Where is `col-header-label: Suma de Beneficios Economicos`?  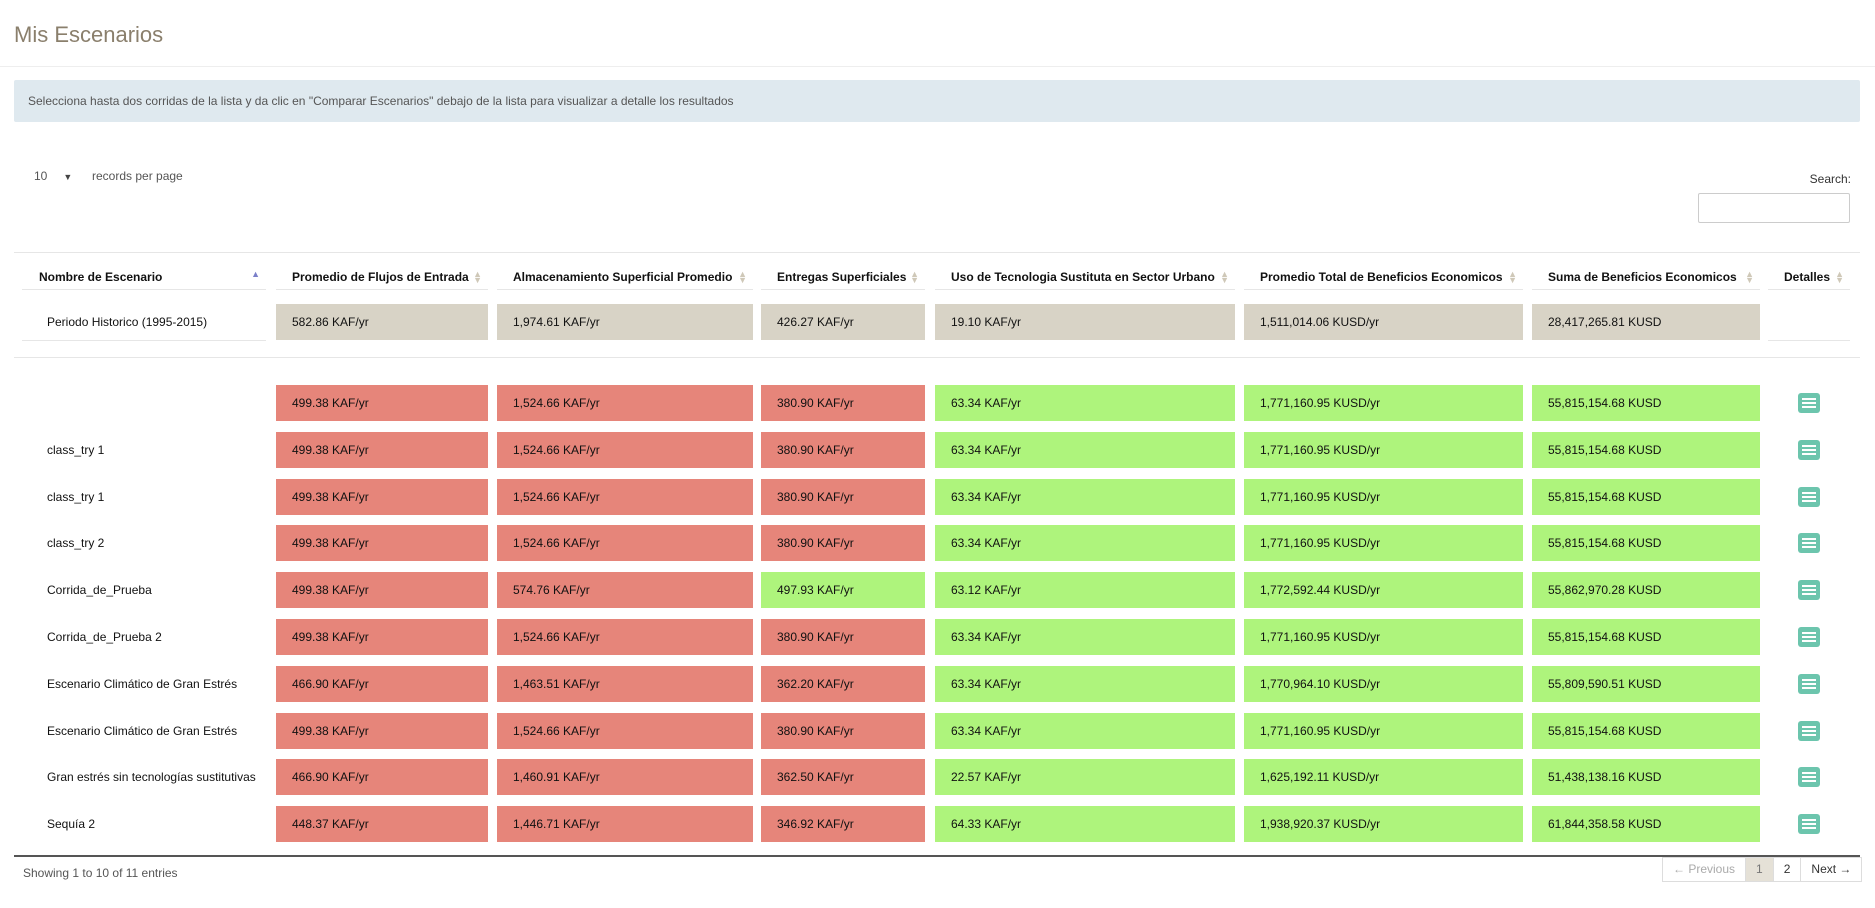 col-header-label: Suma de Beneficios Economicos is located at coordinates (1642, 276).